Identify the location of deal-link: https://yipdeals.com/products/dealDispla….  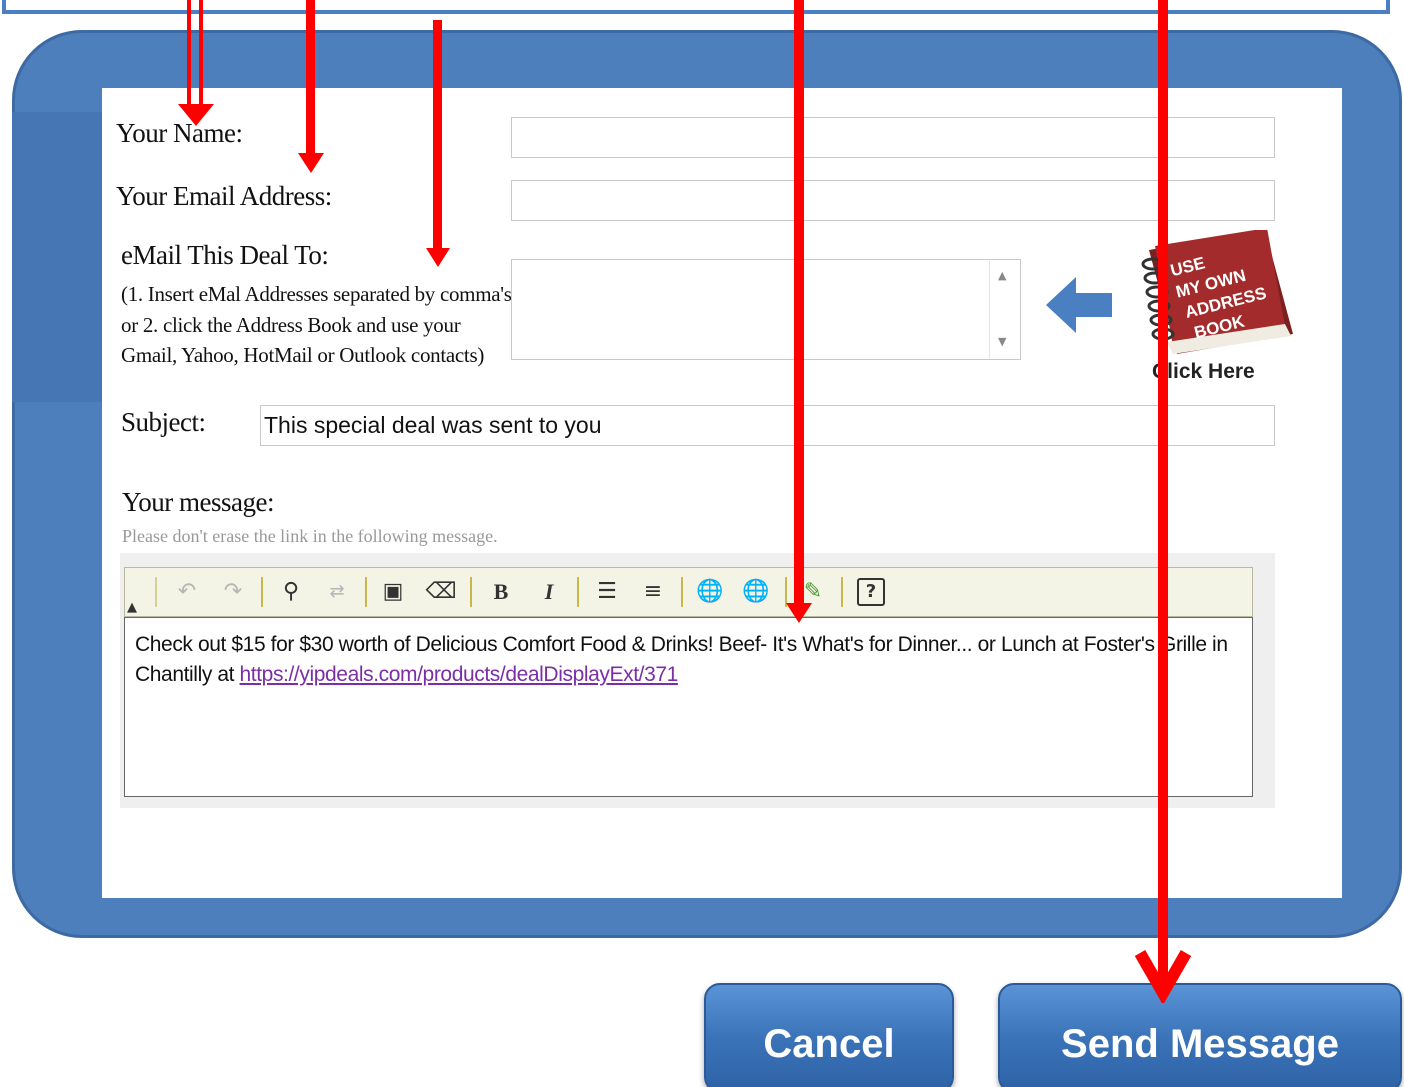
(459, 674).